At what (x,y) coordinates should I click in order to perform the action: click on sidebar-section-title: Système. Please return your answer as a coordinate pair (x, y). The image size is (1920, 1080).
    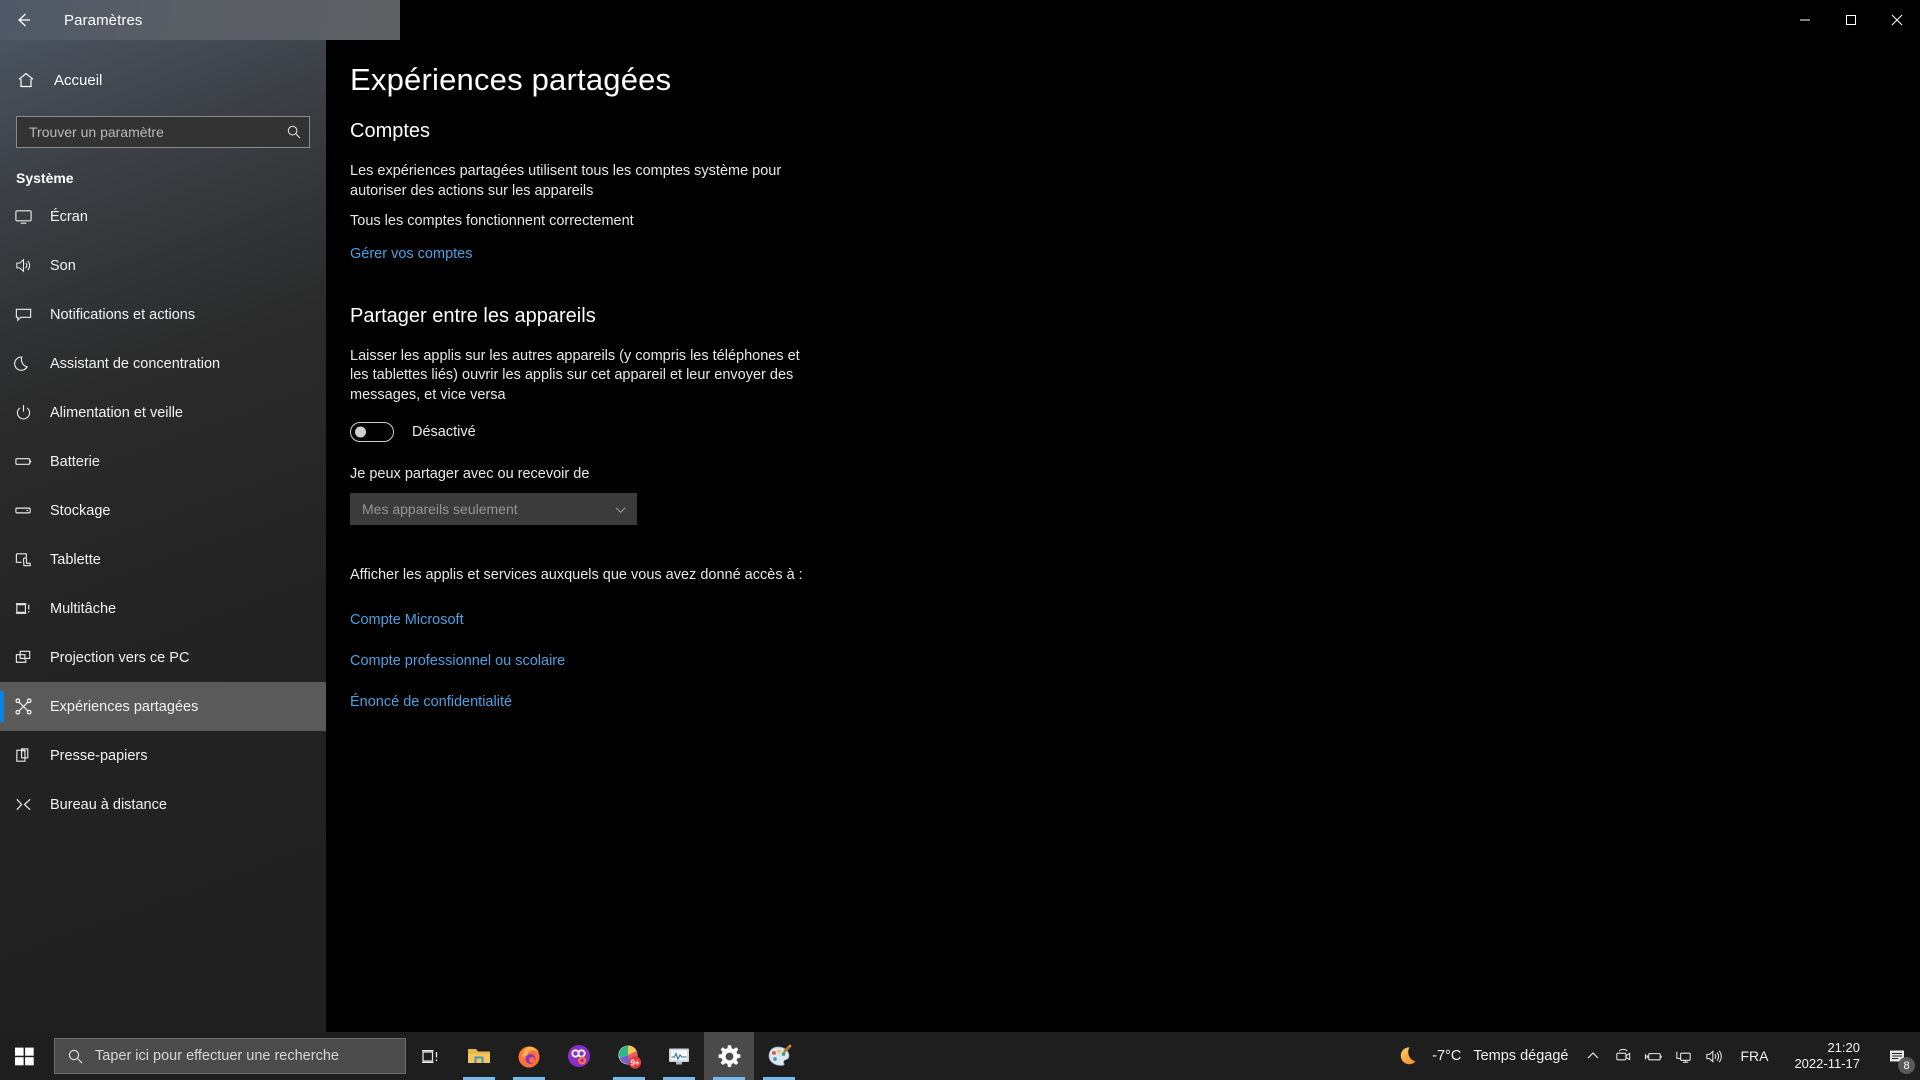
    Looking at the image, I should click on (45, 178).